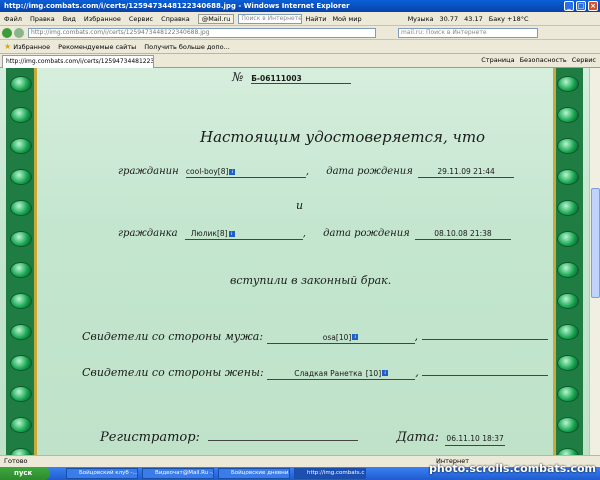 The image size is (600, 480). What do you see at coordinates (148, 233) in the screenshot?
I see `citizen-f-label: гражданка` at bounding box center [148, 233].